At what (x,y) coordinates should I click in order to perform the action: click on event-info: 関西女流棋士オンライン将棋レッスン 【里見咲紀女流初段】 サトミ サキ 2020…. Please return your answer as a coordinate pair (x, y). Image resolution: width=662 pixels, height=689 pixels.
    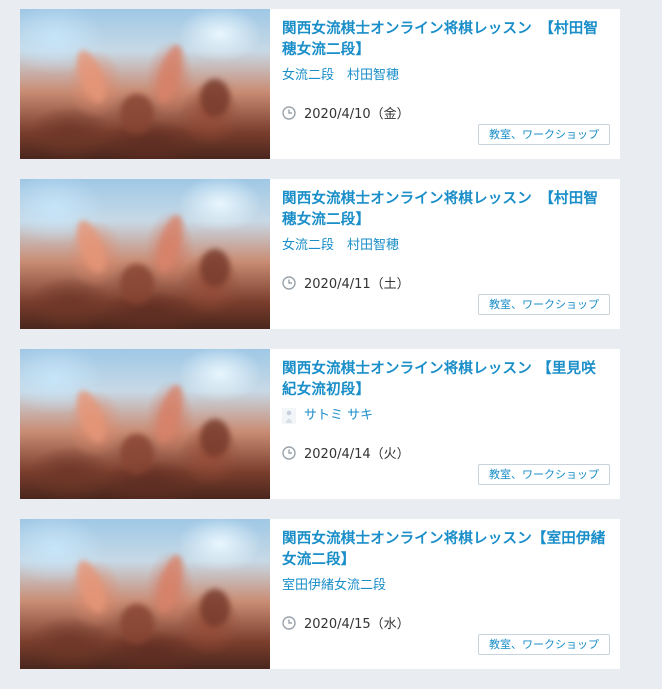
    Looking at the image, I should click on (445, 424).